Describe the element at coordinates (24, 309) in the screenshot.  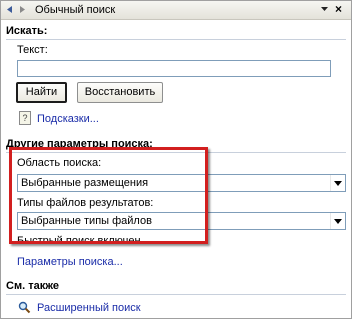
I see `search-icon` at that location.